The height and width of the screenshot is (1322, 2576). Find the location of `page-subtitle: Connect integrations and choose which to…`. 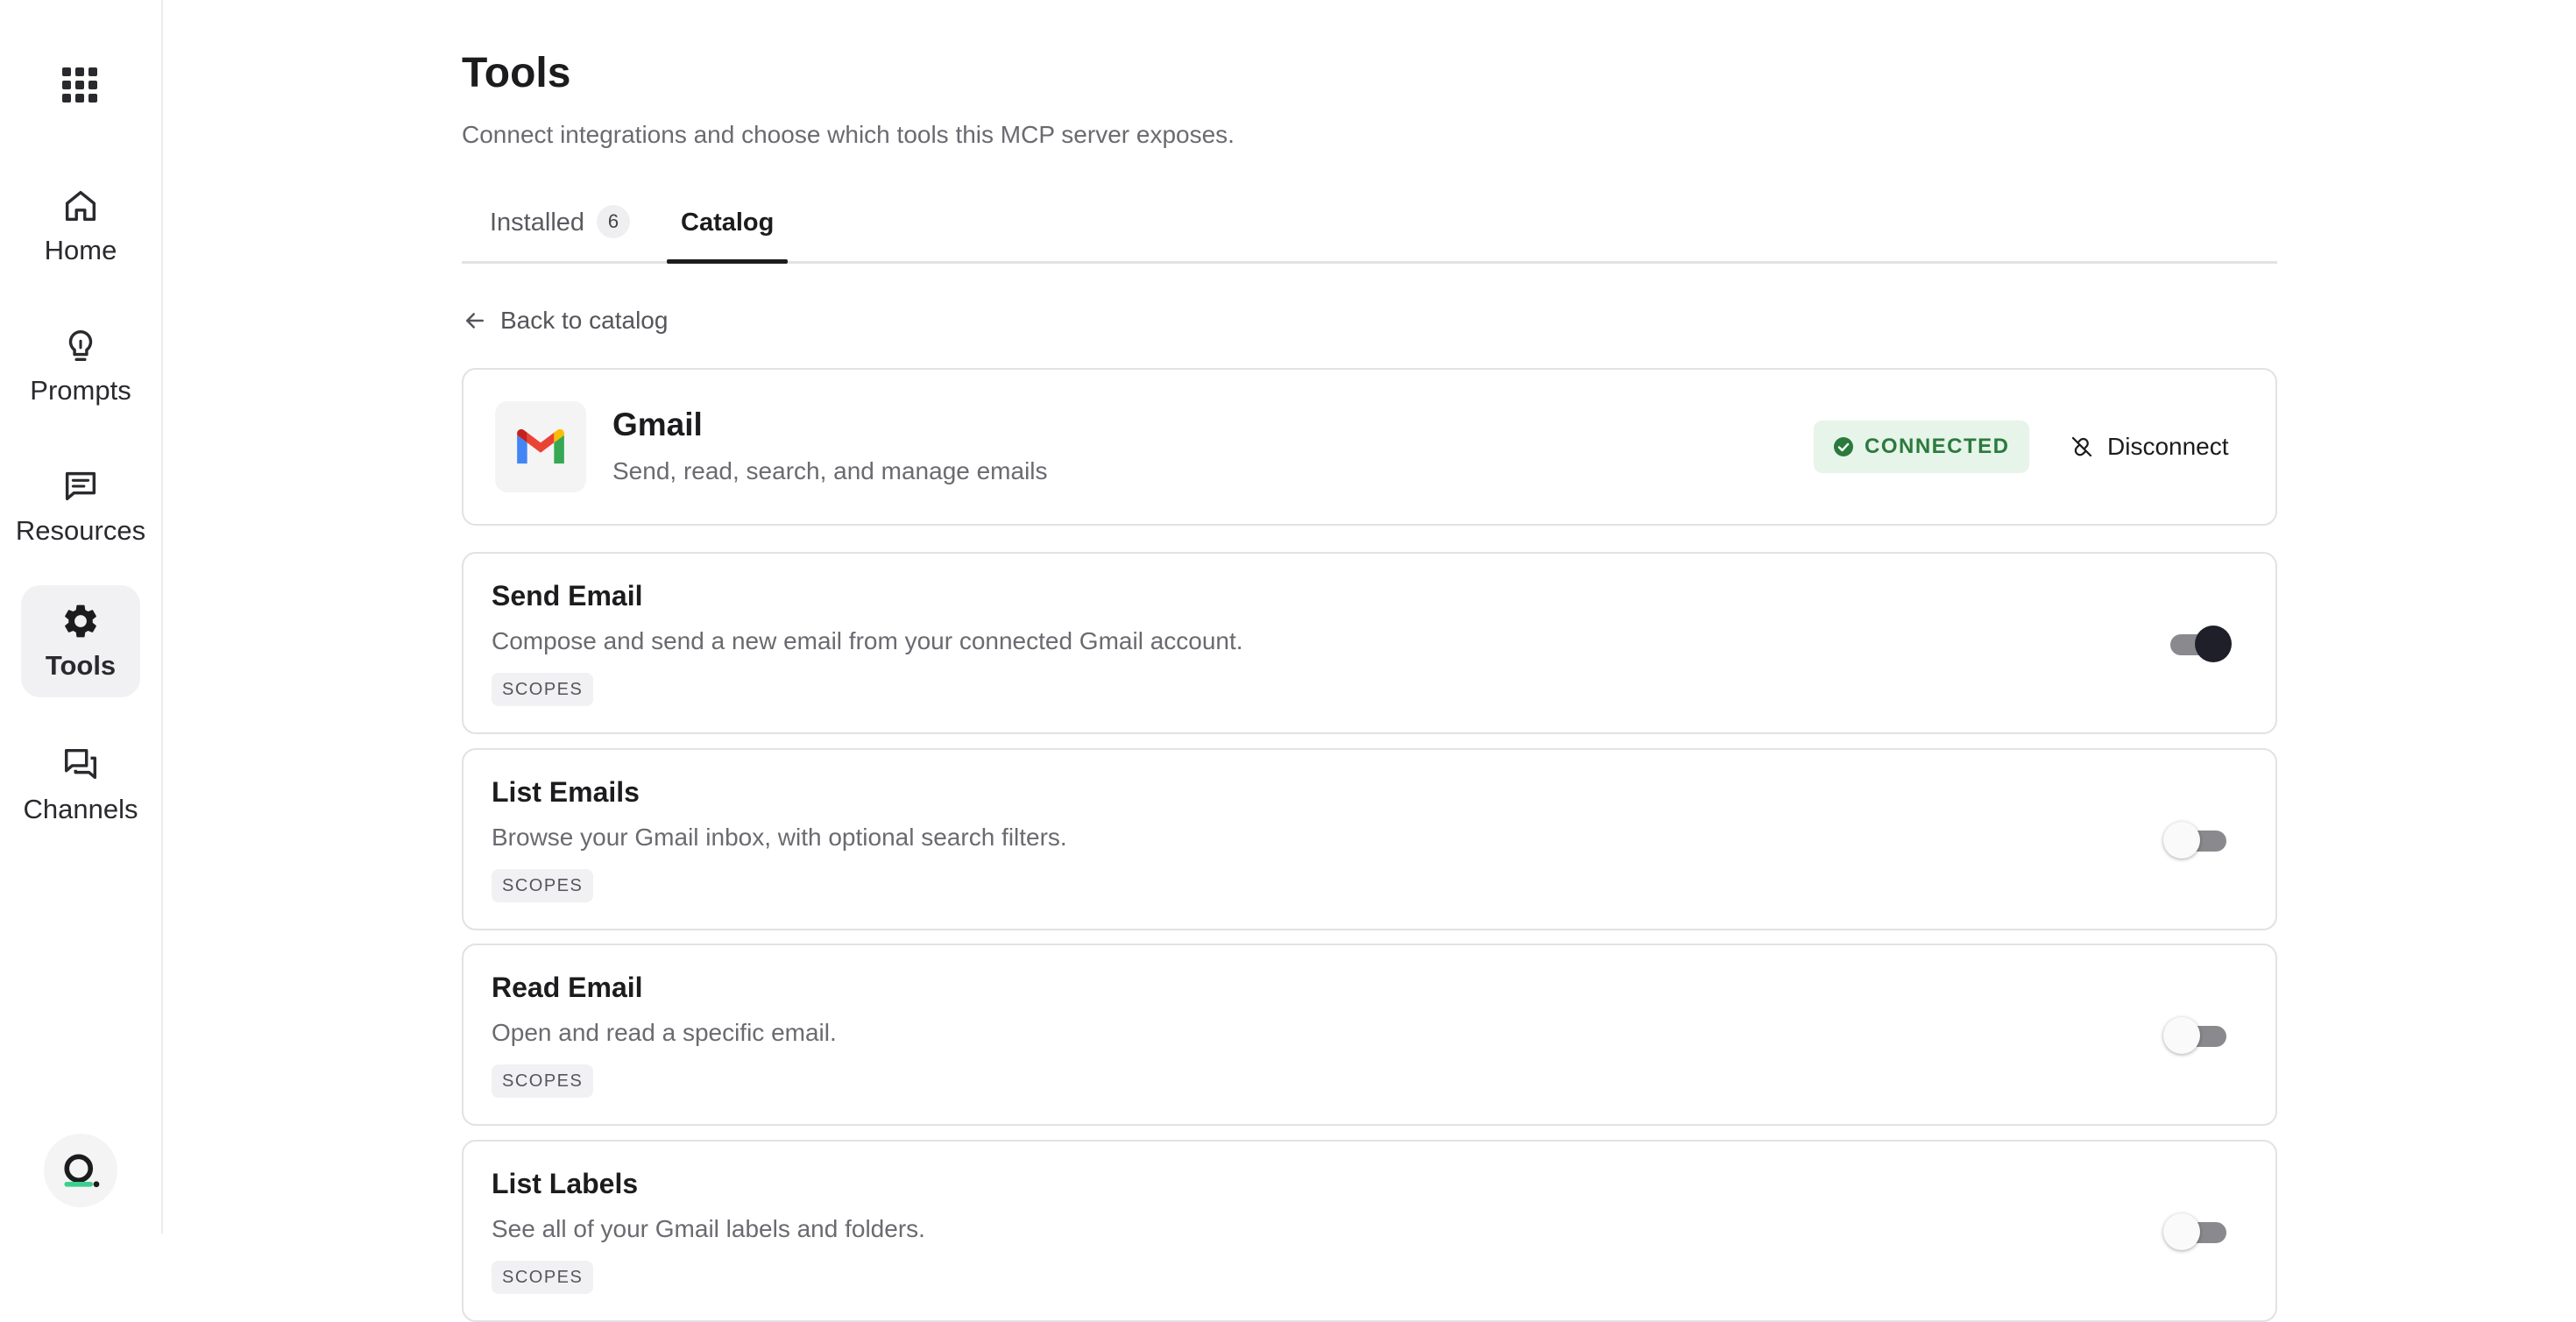

page-subtitle: Connect integrations and choose which to… is located at coordinates (848, 134).